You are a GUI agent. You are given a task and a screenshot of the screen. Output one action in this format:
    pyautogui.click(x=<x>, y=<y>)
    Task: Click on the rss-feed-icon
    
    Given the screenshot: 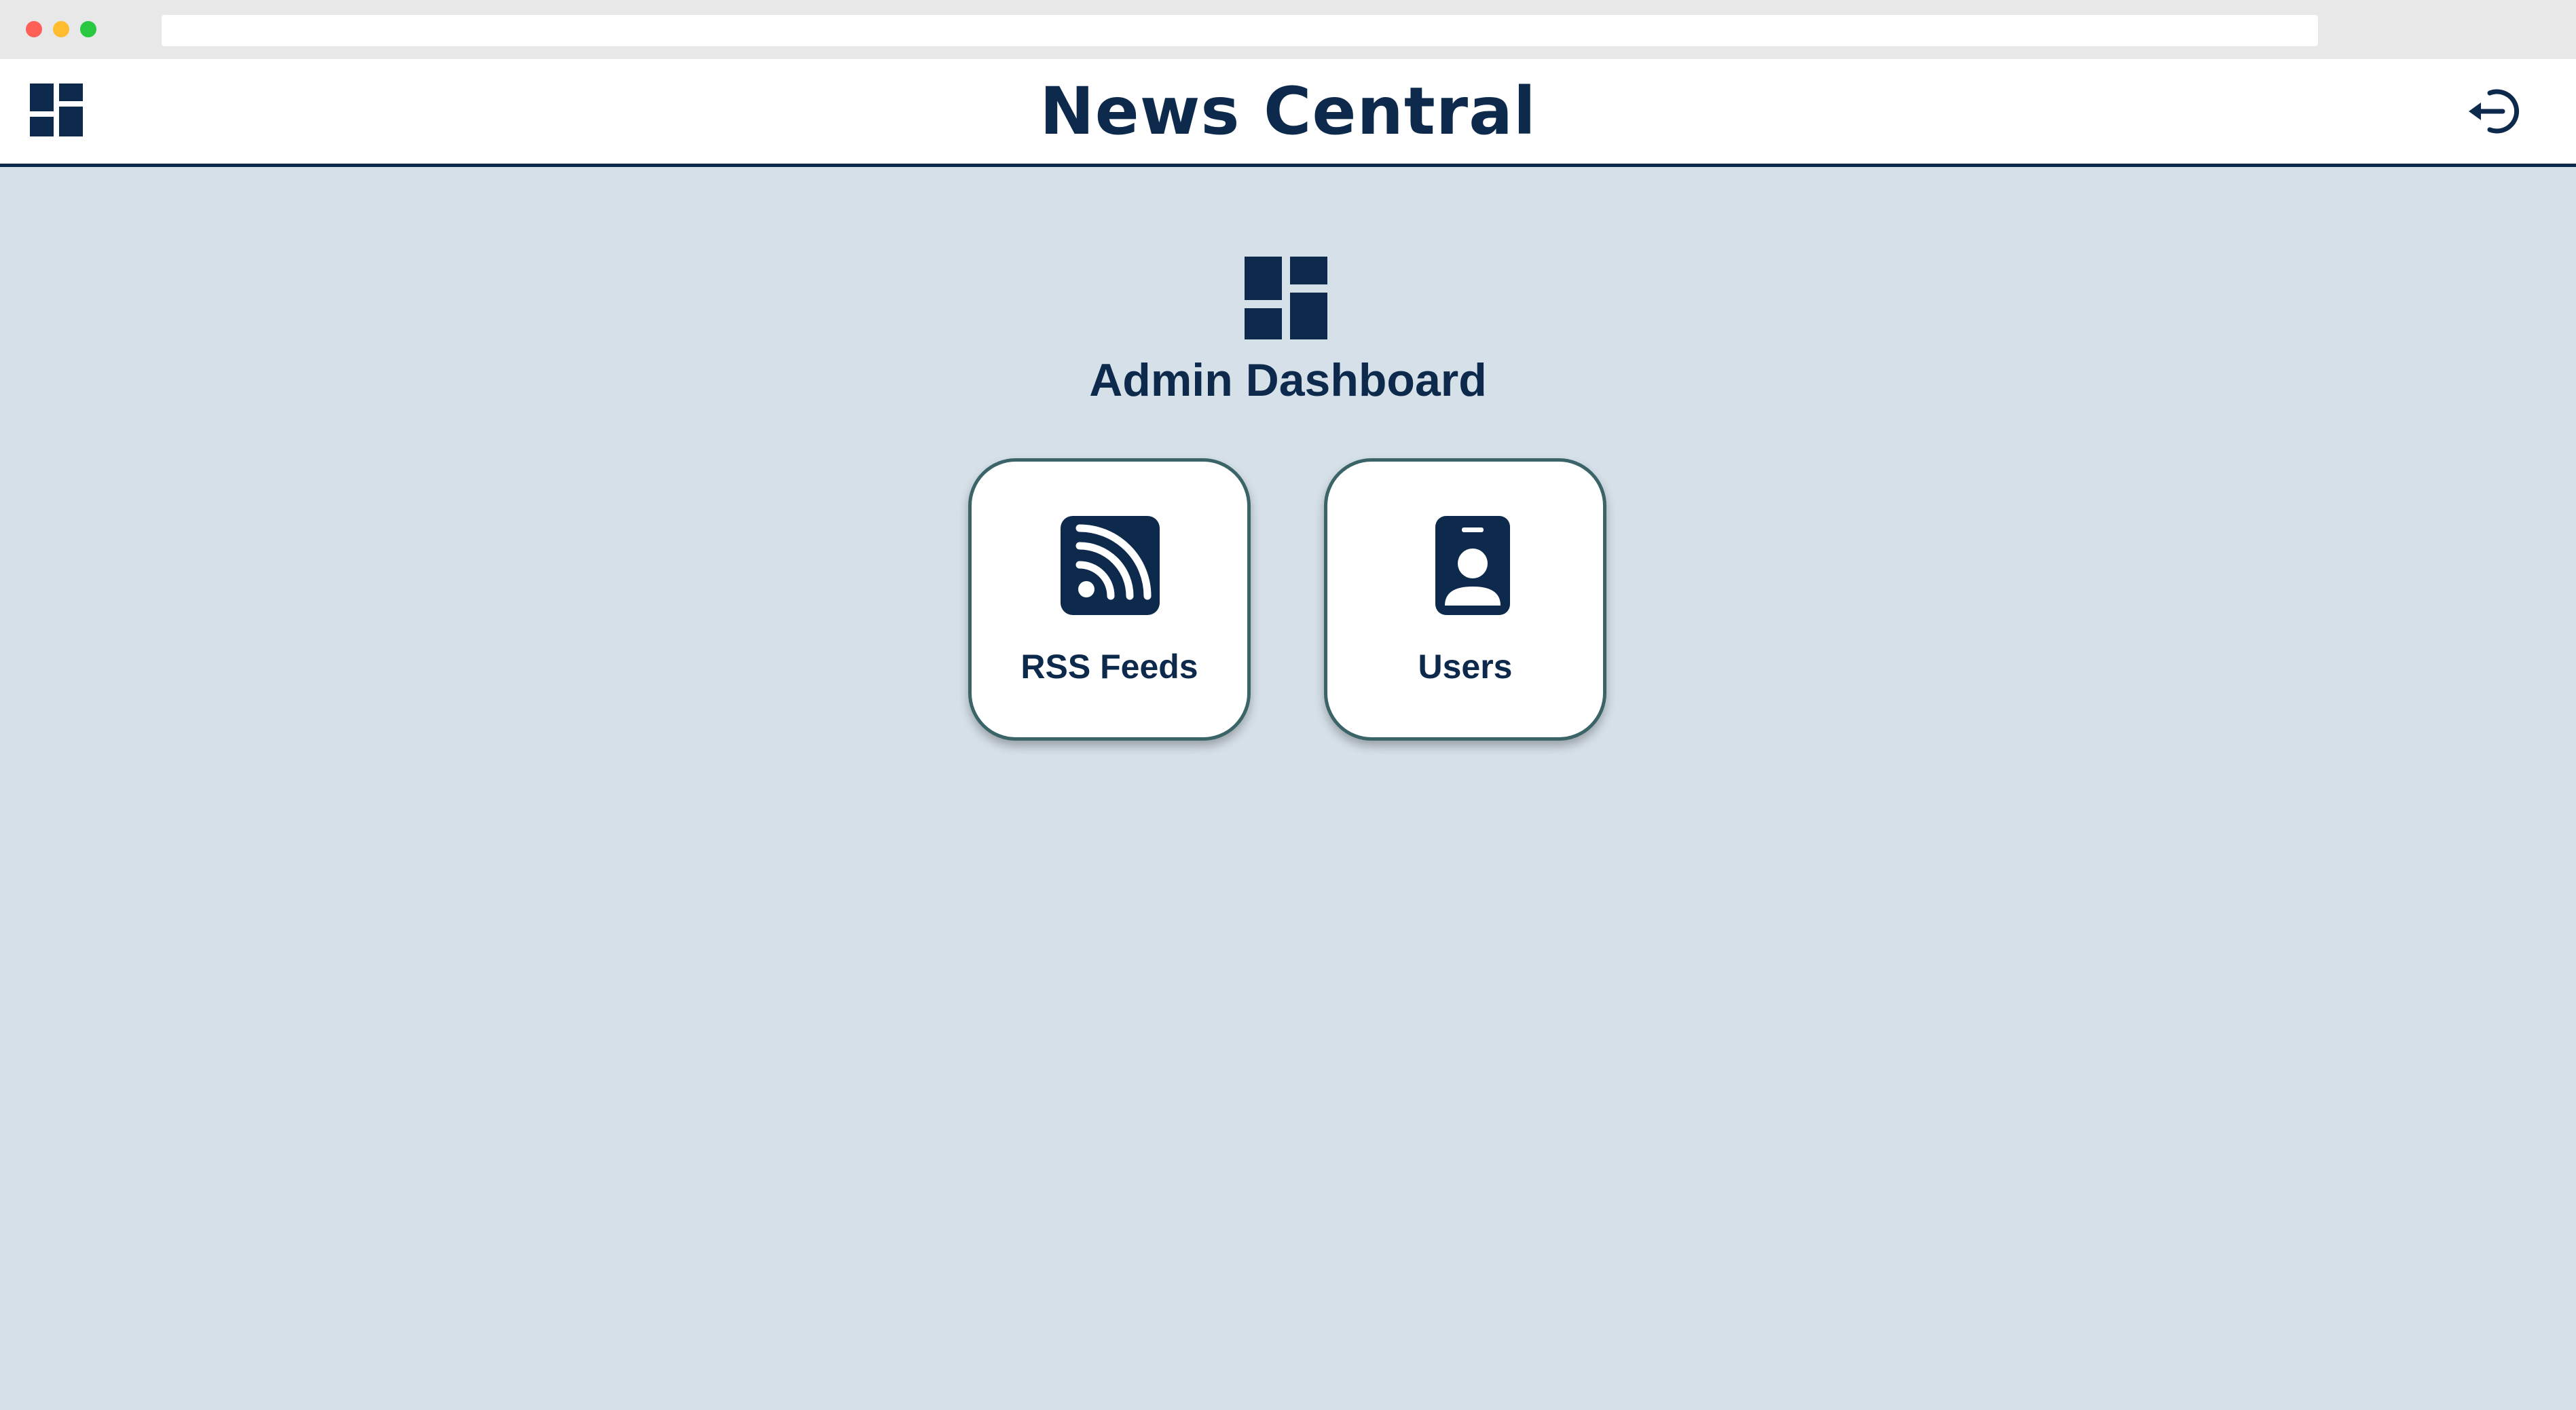 What is the action you would take?
    pyautogui.click(x=1110, y=565)
    